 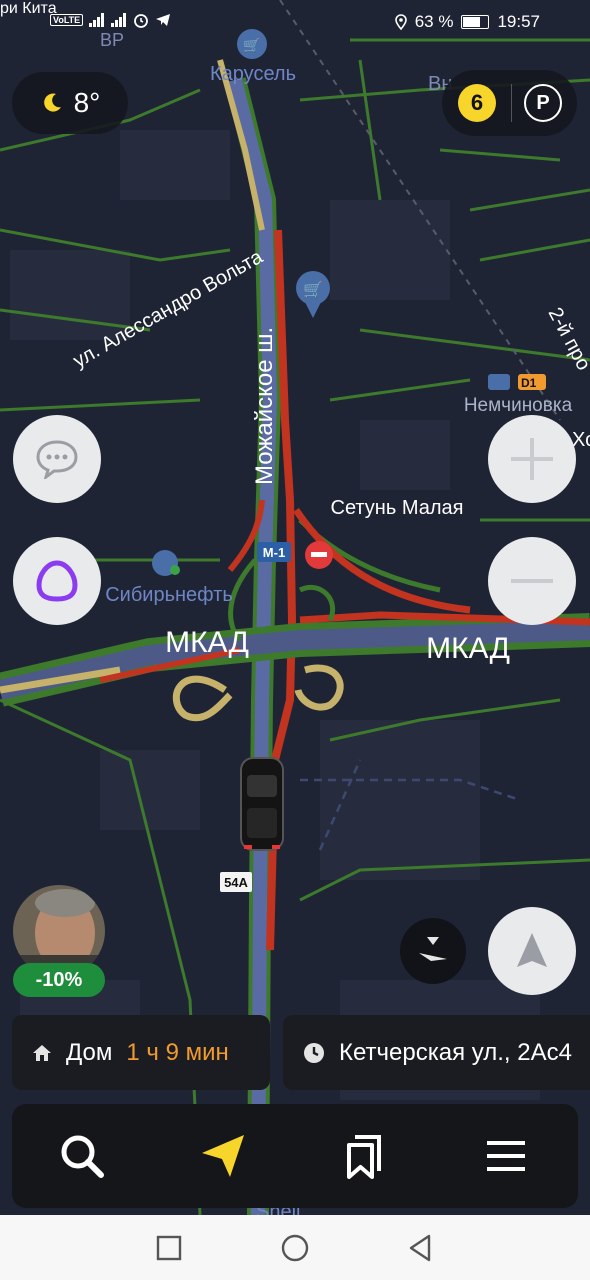 What do you see at coordinates (59, 980) in the screenshot?
I see `discount-badge: -10%` at bounding box center [59, 980].